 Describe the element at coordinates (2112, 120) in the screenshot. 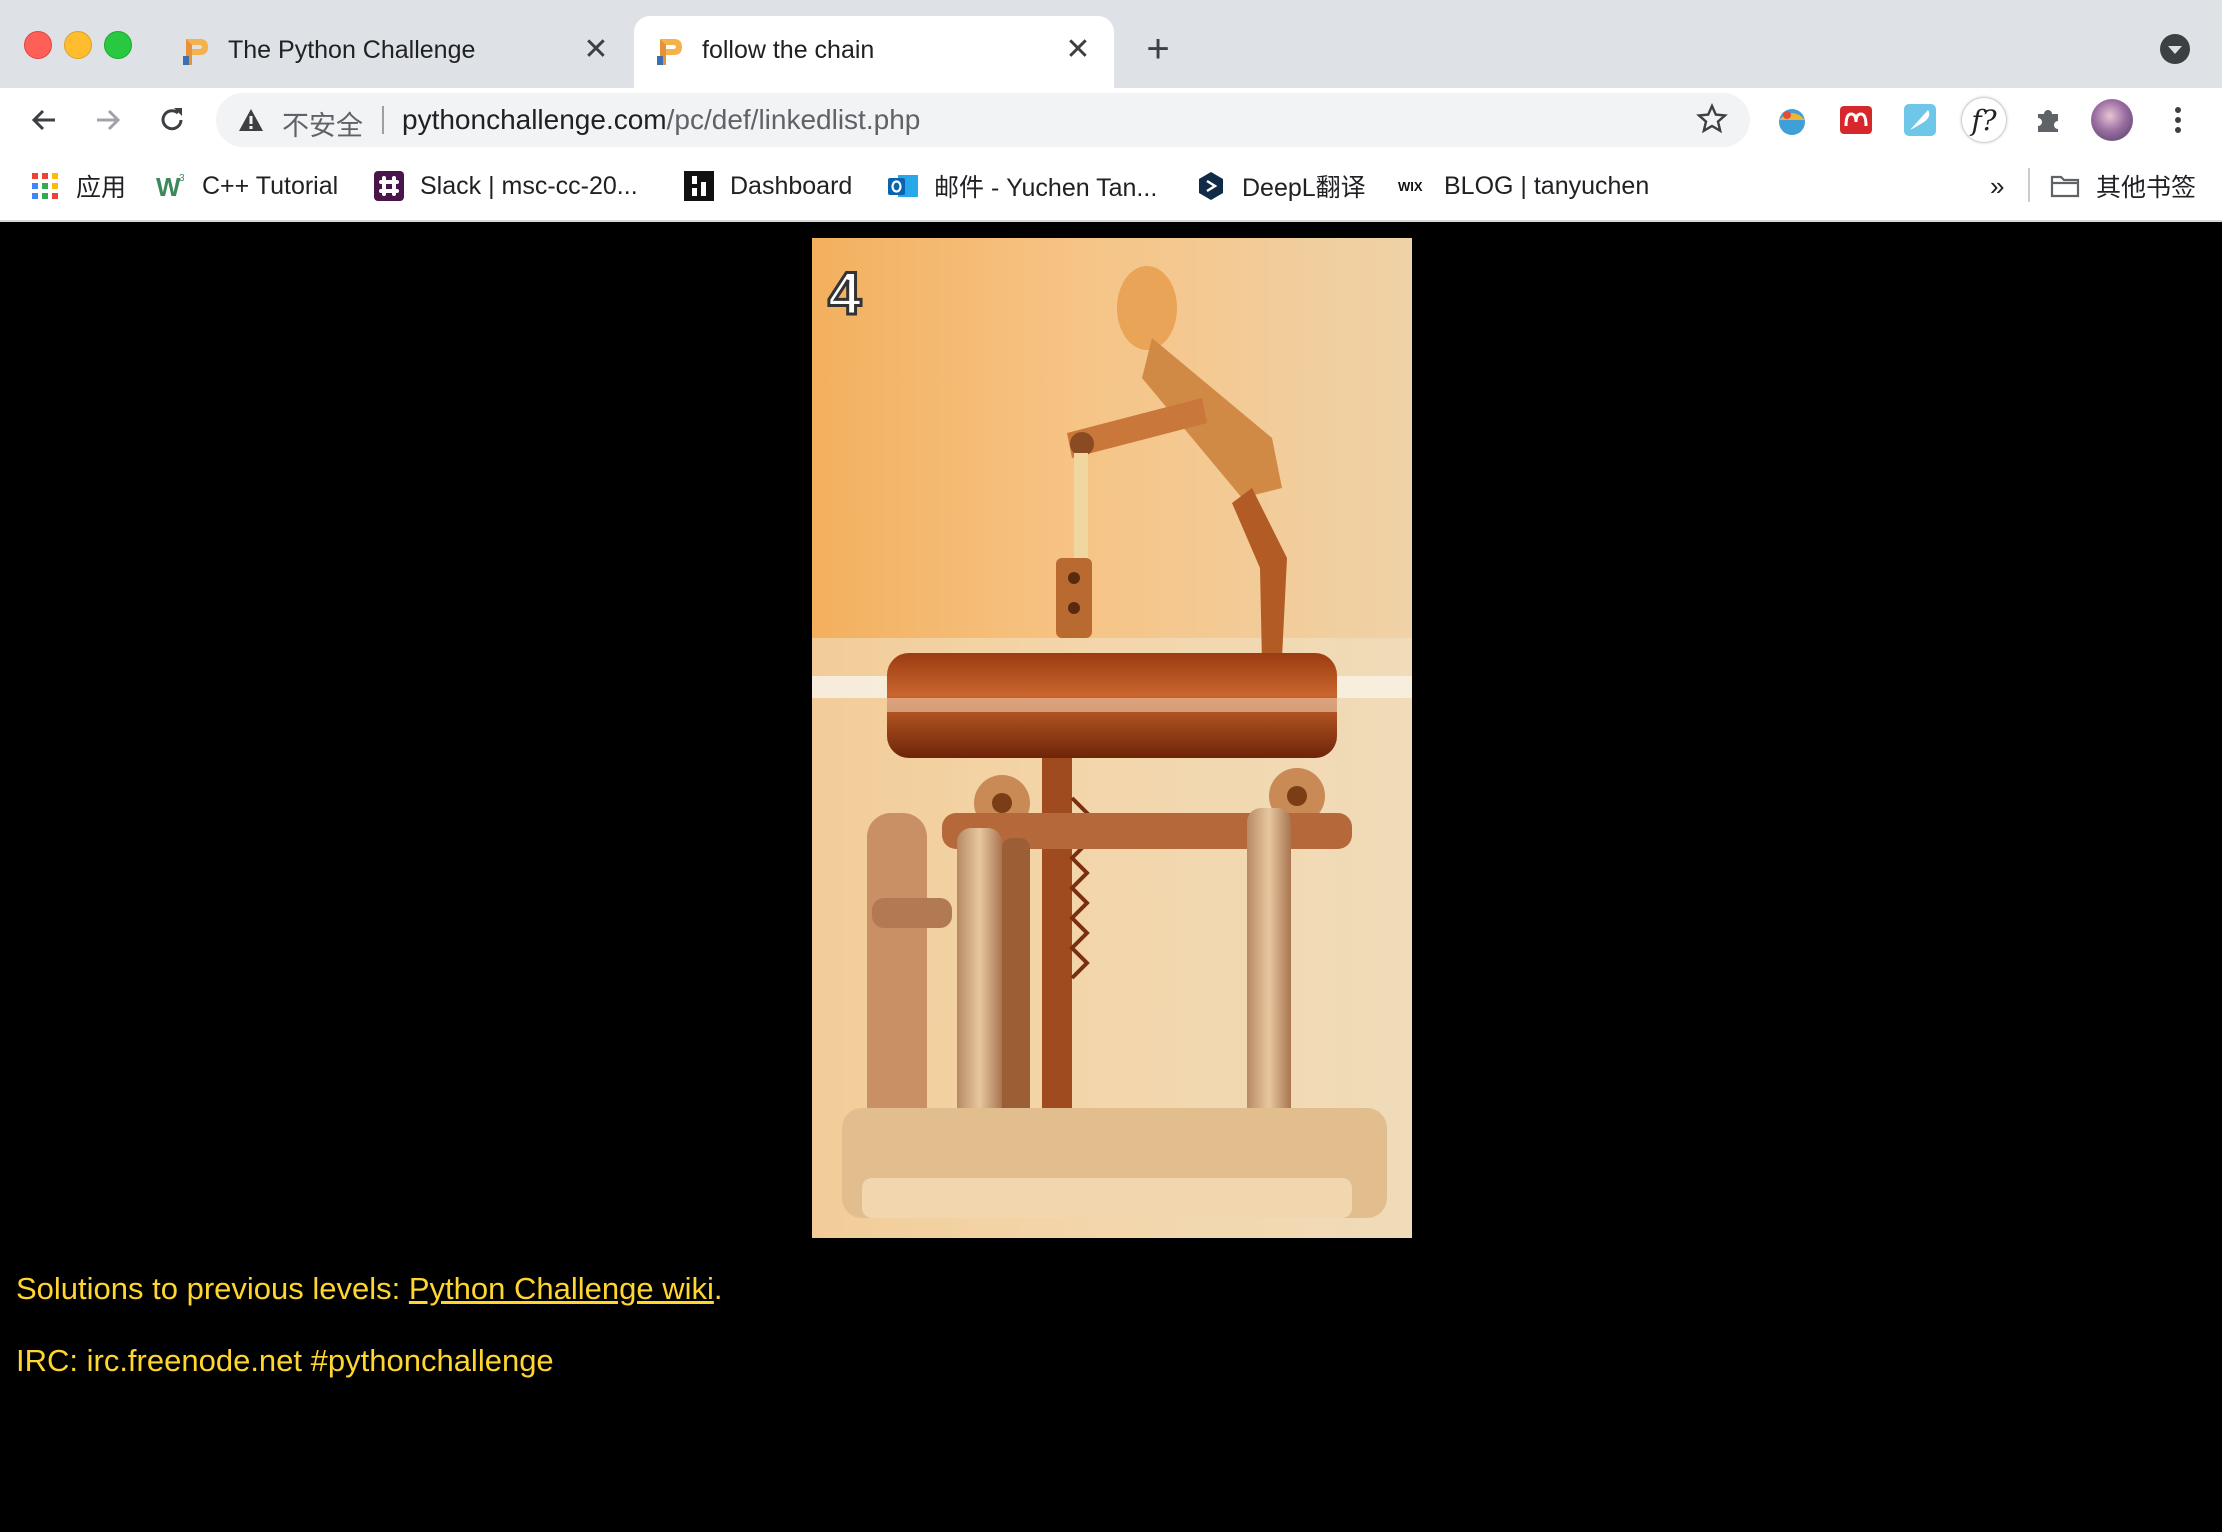

I see `avatar` at that location.